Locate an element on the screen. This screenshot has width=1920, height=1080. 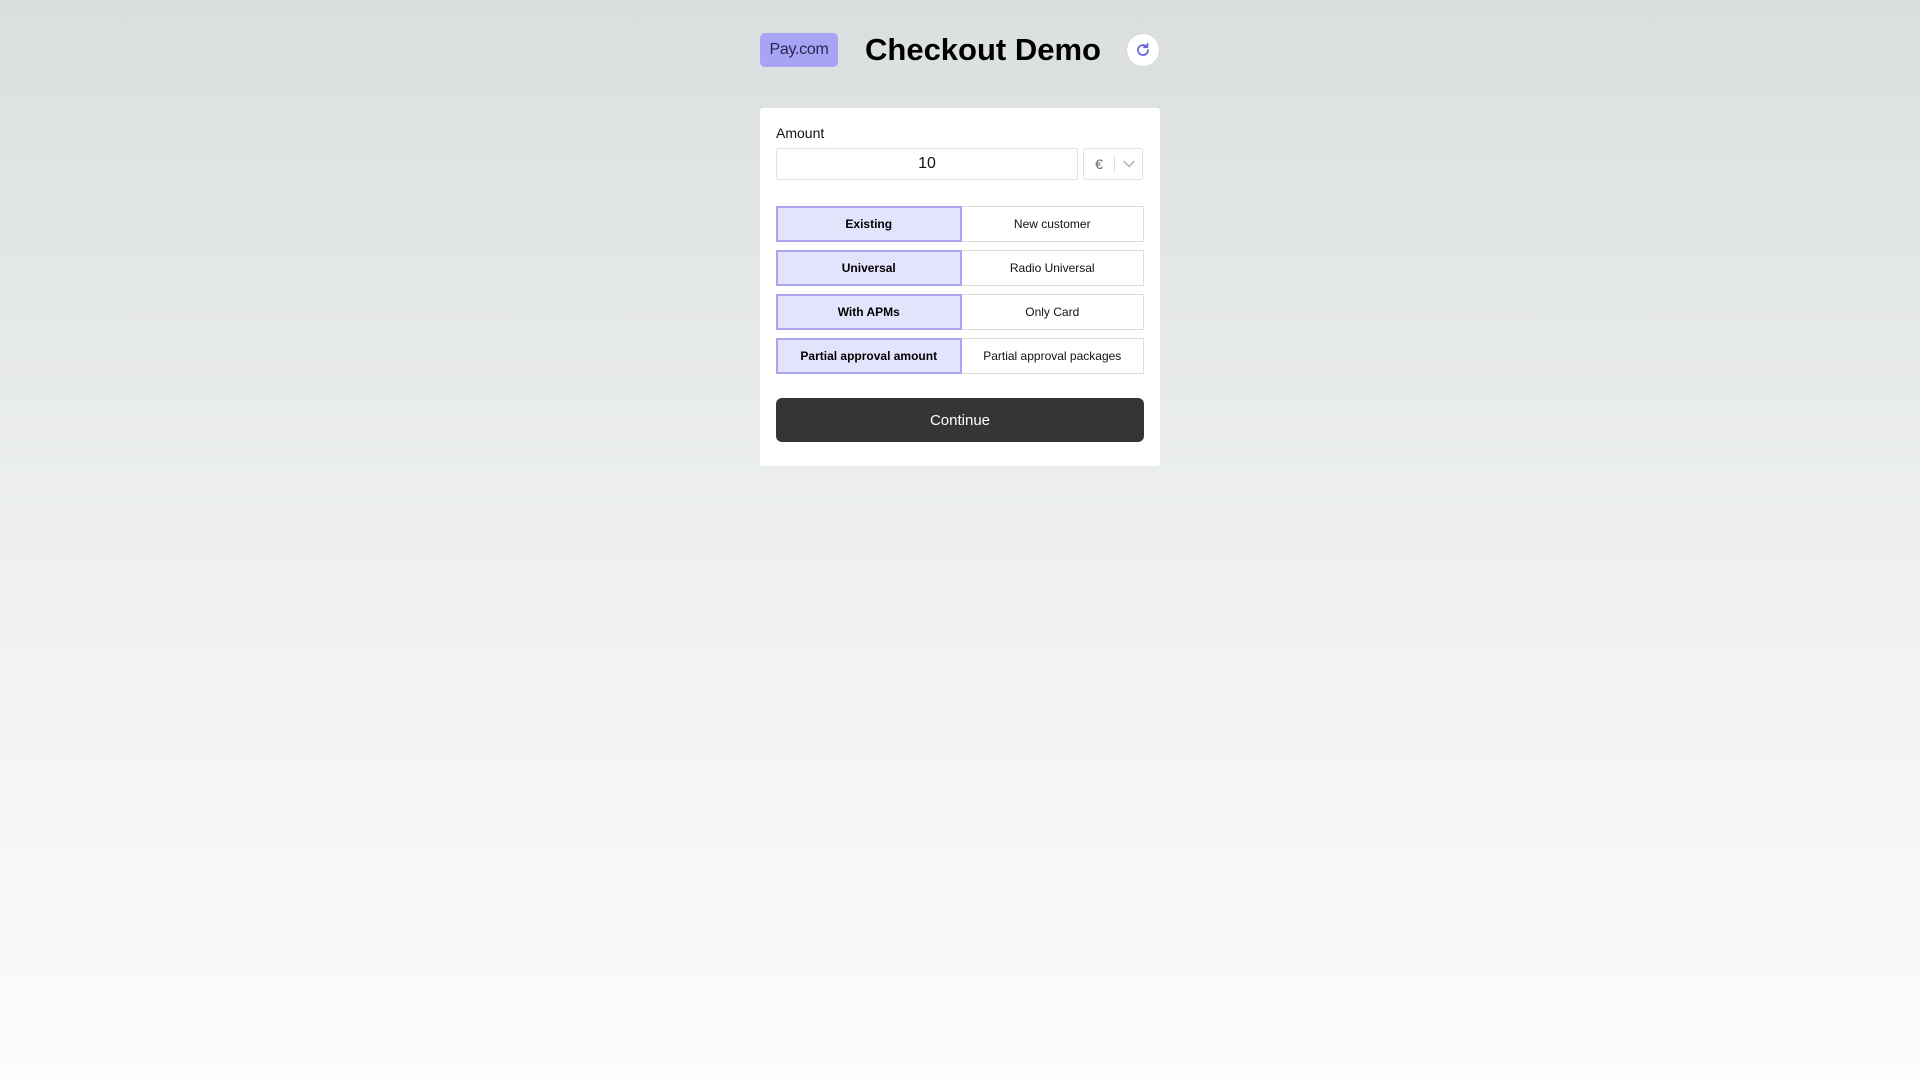
pay-com-logo: Pay.com is located at coordinates (799, 50).